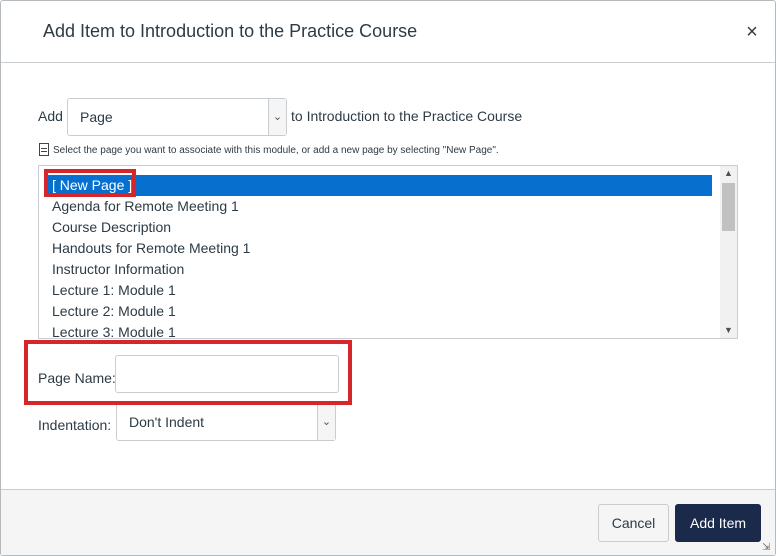  Describe the element at coordinates (378, 248) in the screenshot. I see `list-item: Handouts for Remote Meeting 1` at that location.